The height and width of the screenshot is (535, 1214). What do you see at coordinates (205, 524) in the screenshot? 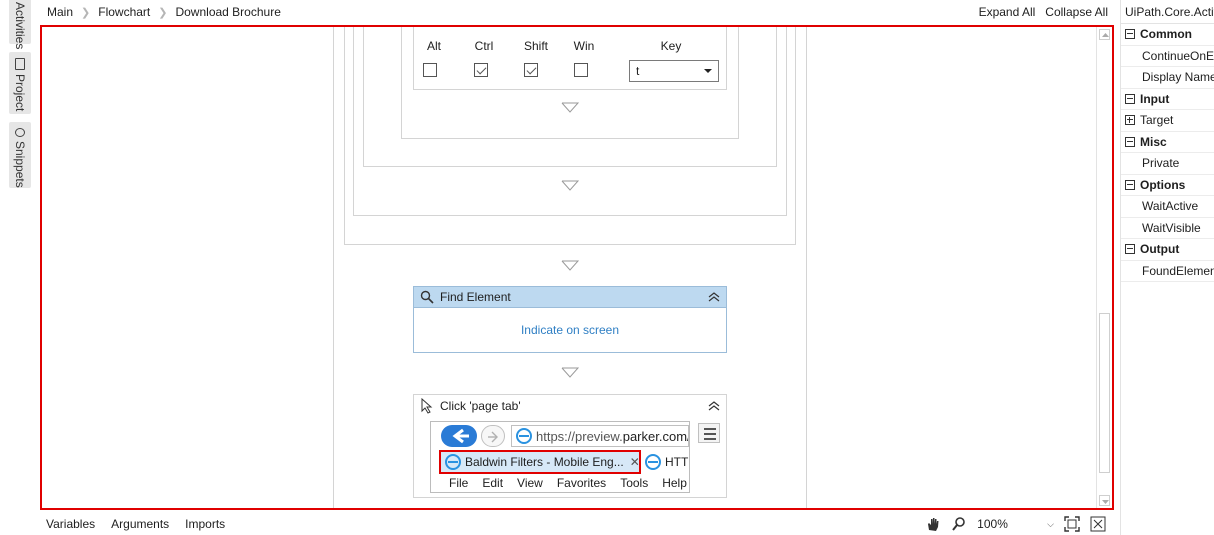
I see `imports-tab: Imports` at bounding box center [205, 524].